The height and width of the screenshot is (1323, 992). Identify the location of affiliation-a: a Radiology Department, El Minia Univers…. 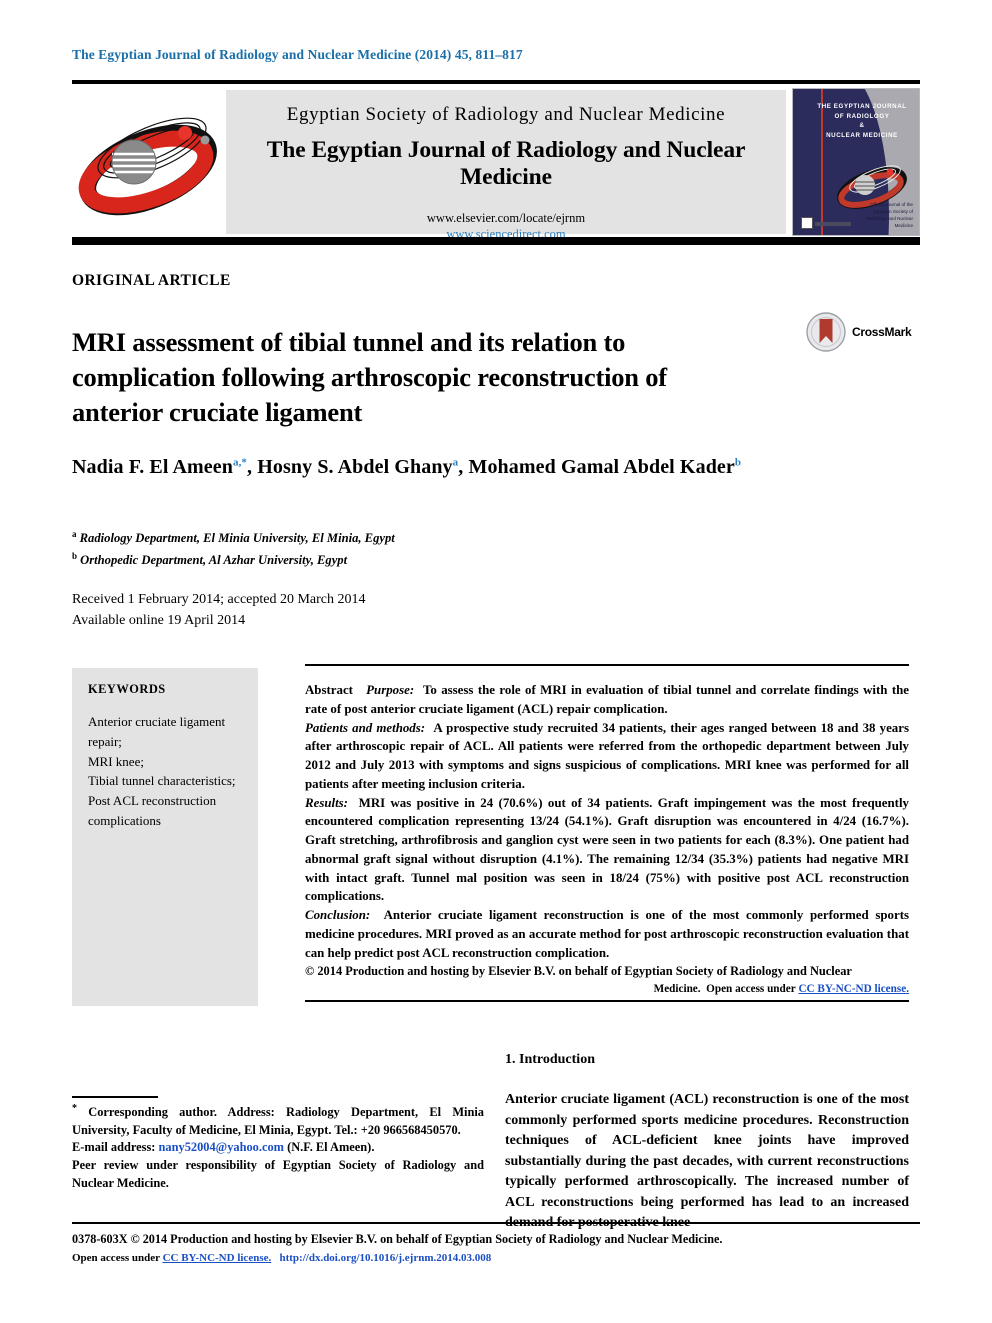
(372, 538).